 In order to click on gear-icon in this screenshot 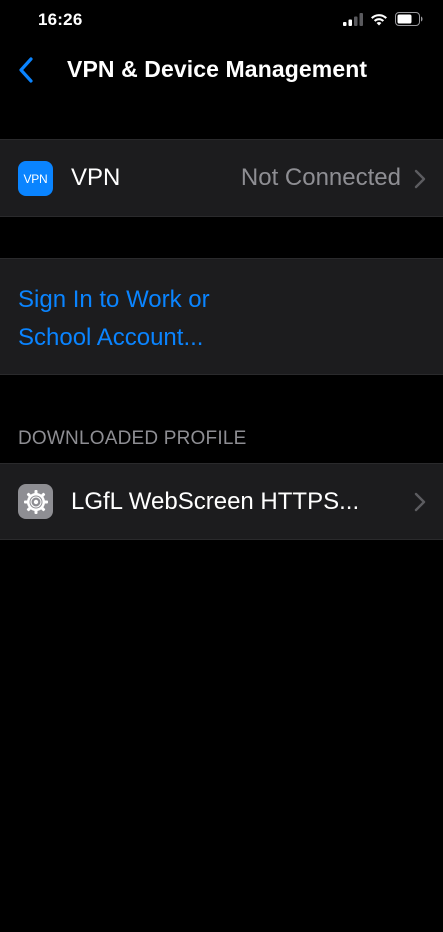, I will do `click(35, 501)`.